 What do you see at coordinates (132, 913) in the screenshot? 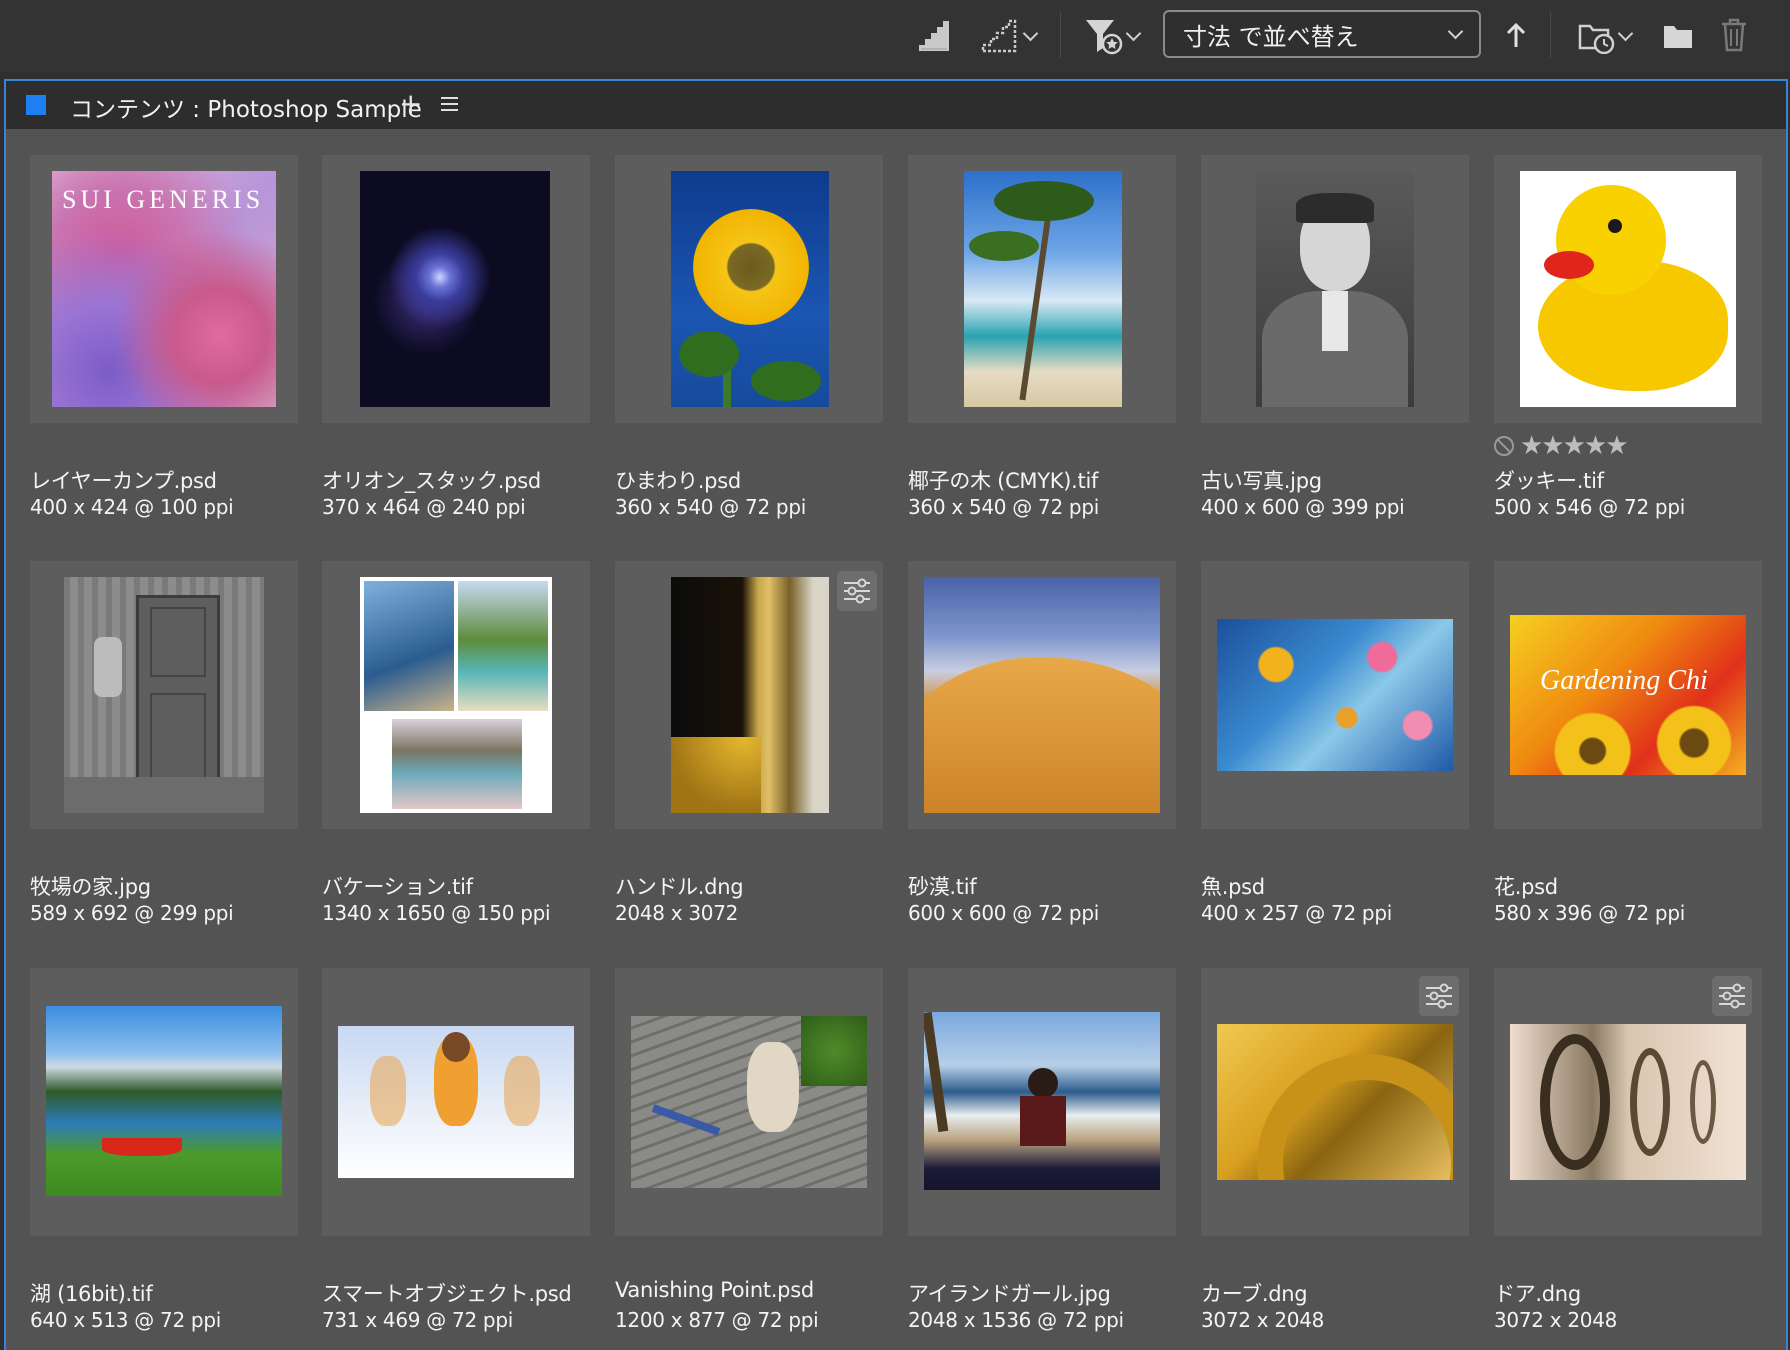
I see `item-dimensions: 589 x 692 @ 299 ppi` at bounding box center [132, 913].